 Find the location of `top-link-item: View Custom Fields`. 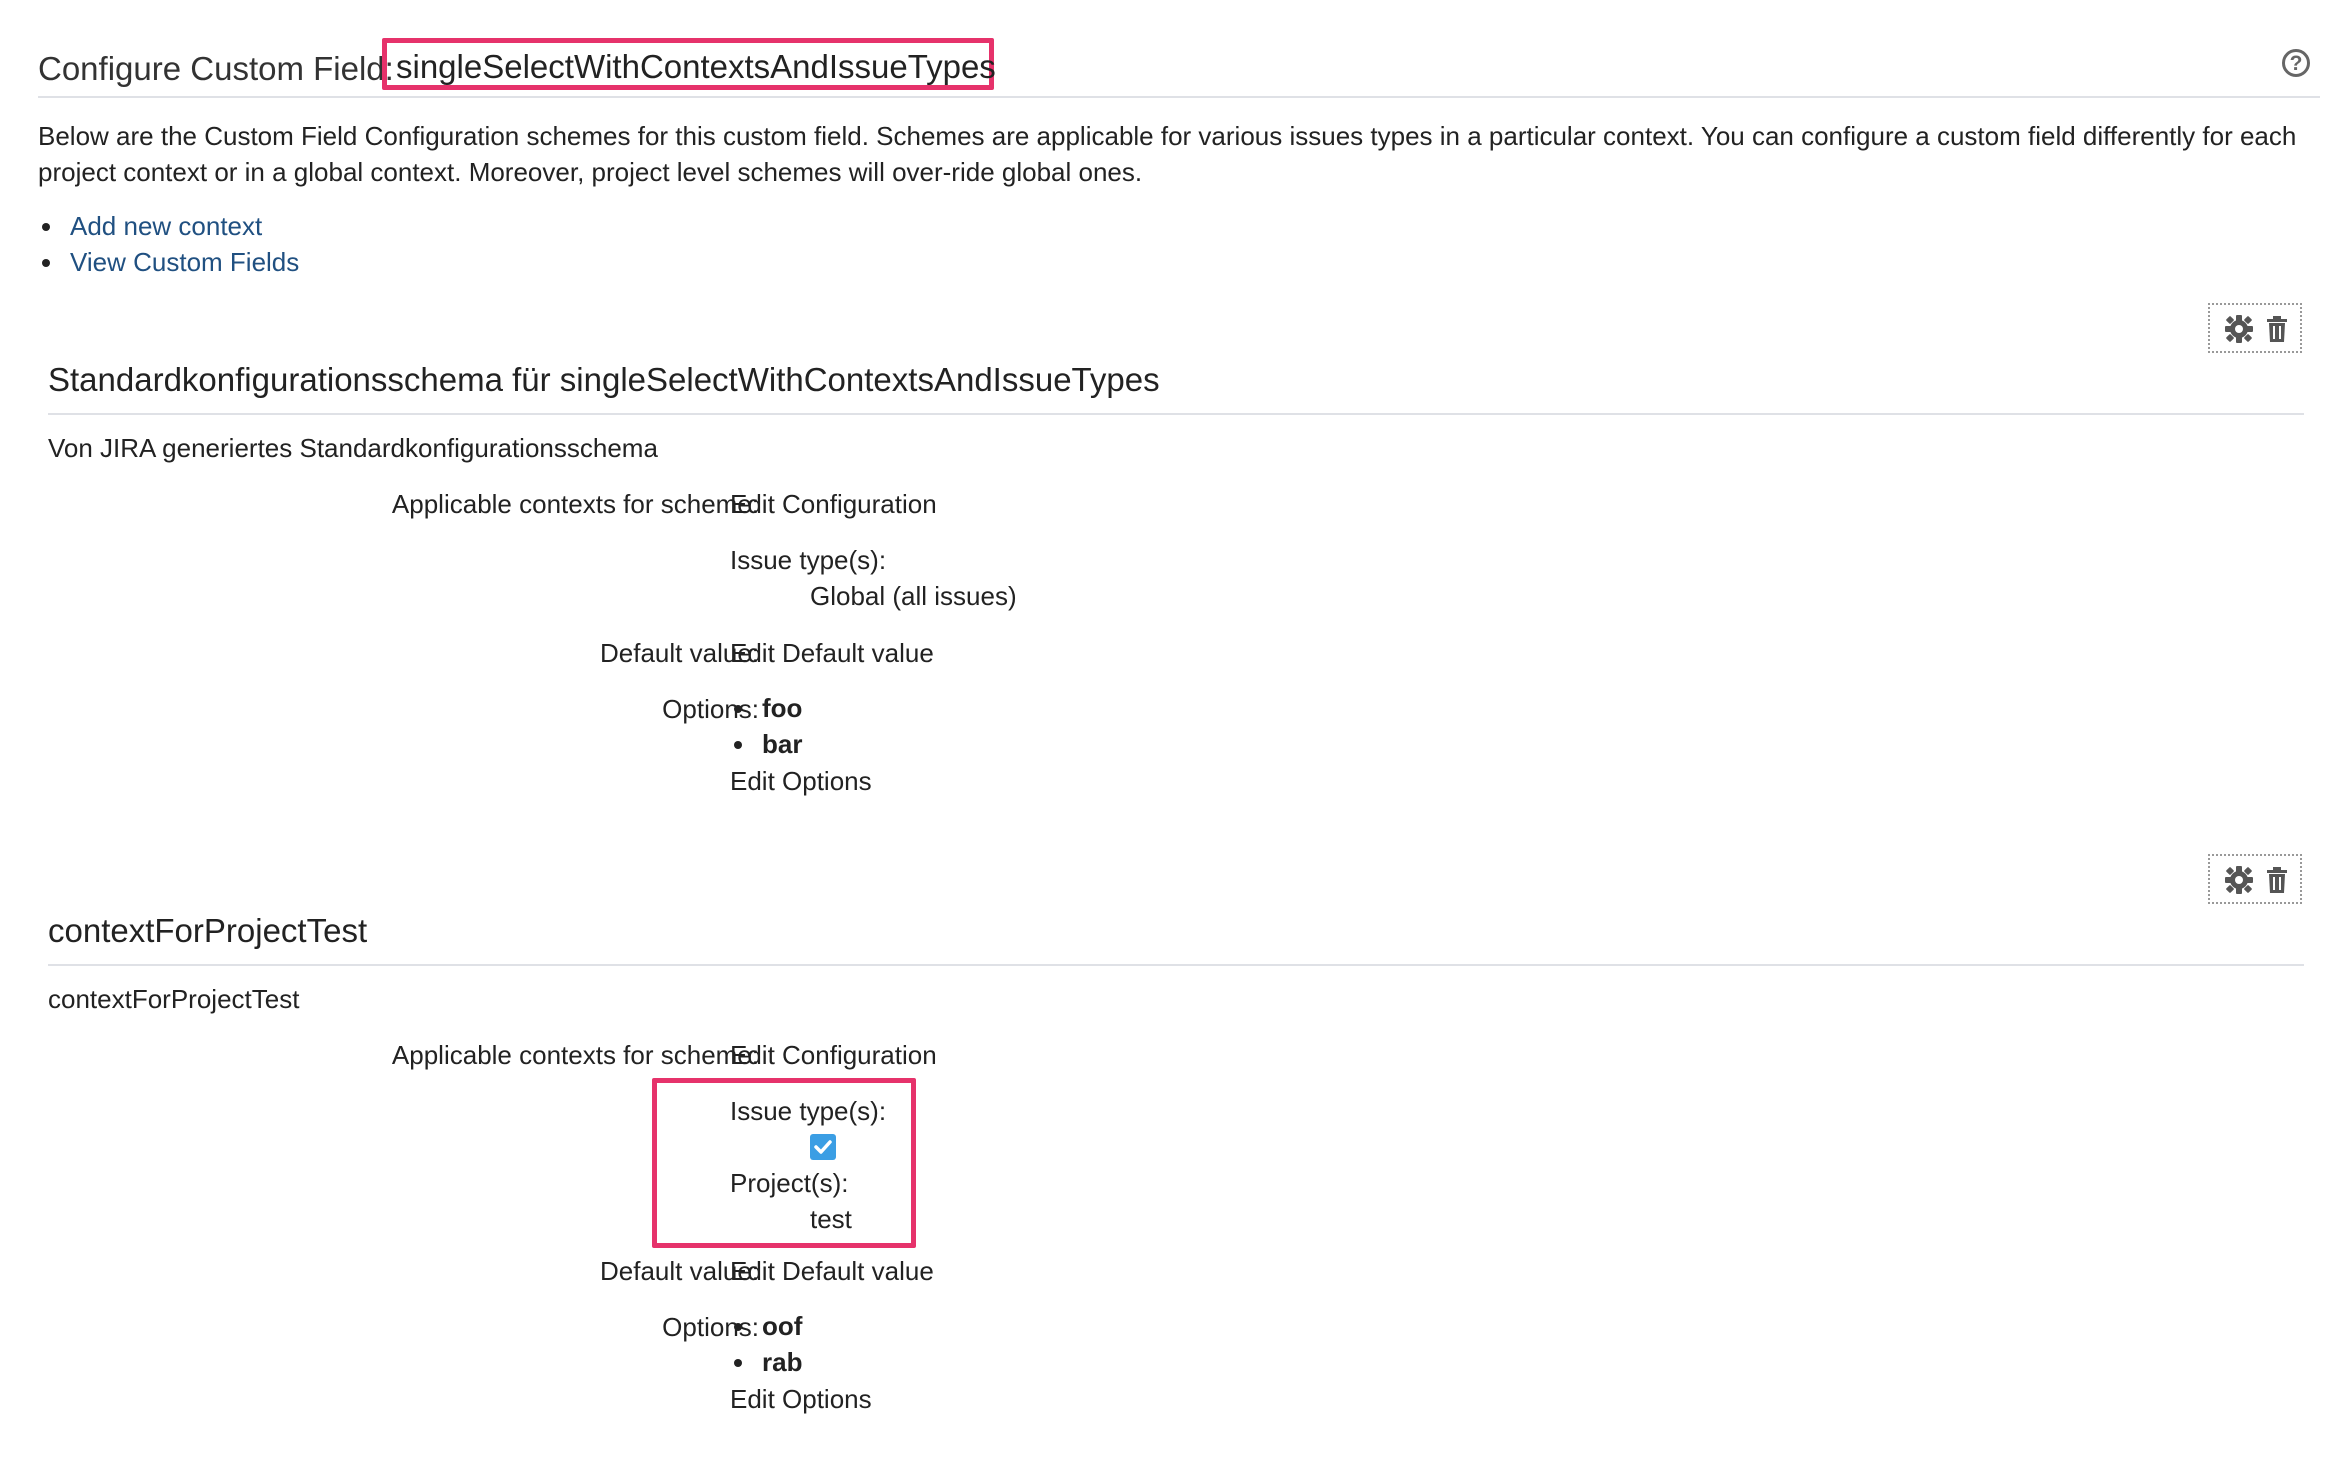

top-link-item: View Custom Fields is located at coordinates (168, 262).